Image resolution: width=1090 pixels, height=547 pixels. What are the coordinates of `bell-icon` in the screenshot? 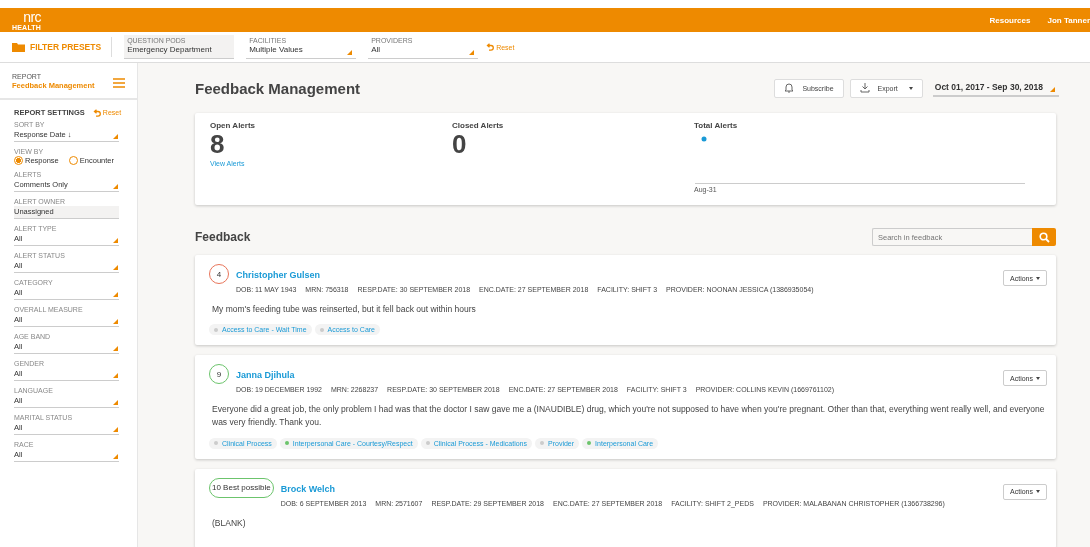 It's located at (789, 88).